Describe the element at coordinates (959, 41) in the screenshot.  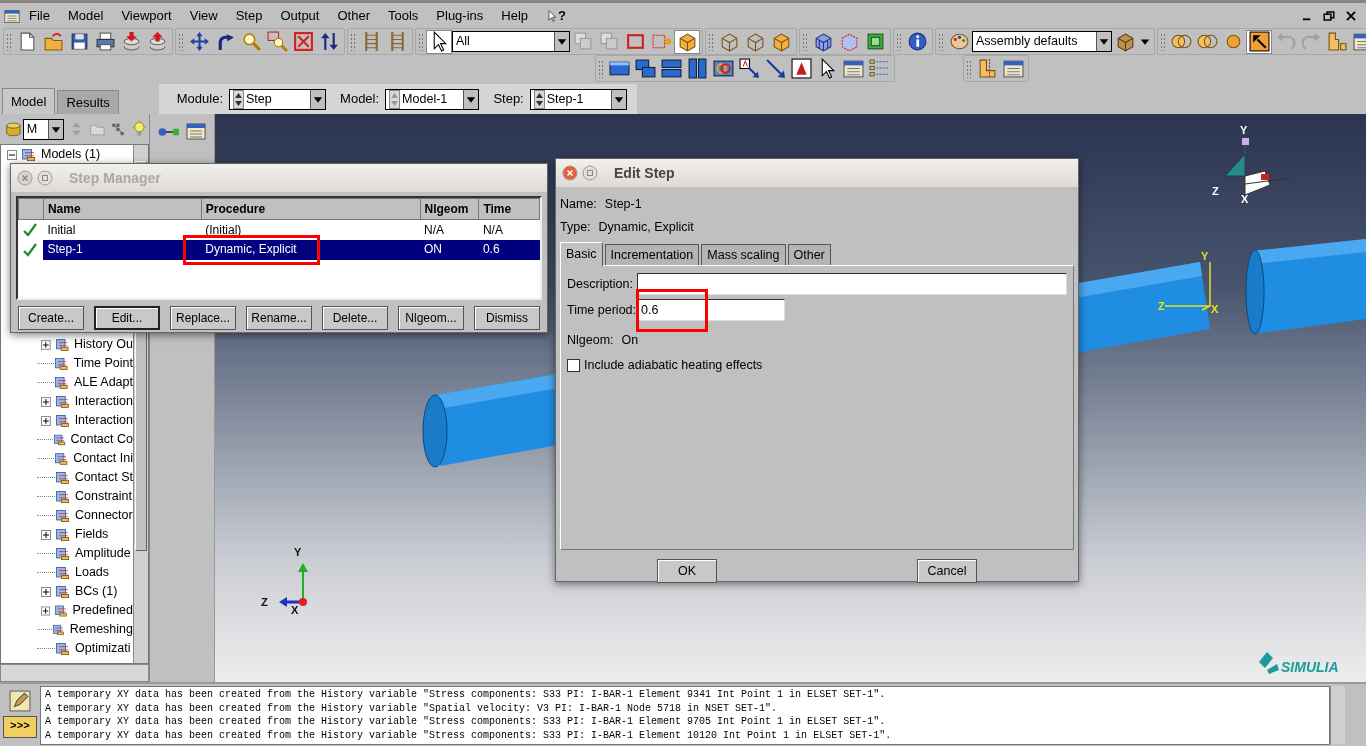
I see `palette-icon` at that location.